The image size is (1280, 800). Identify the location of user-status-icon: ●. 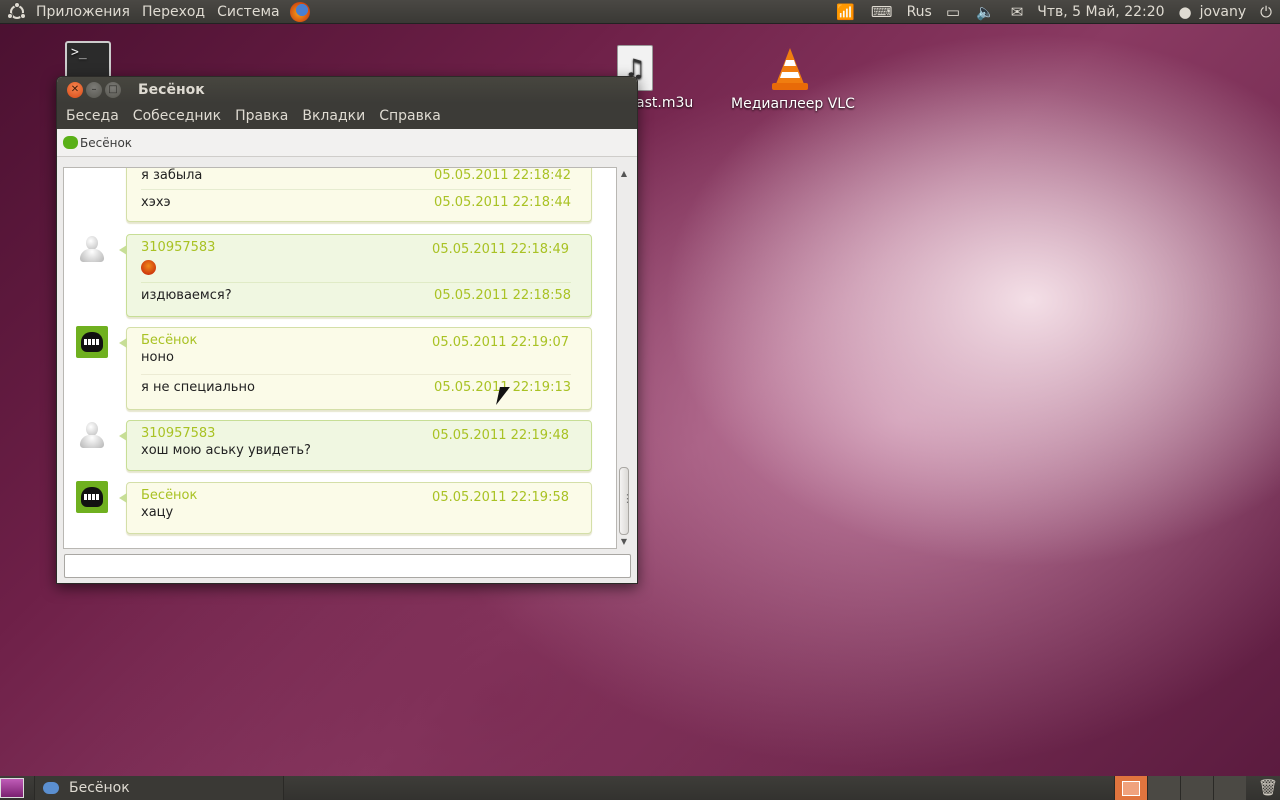
(1185, 12).